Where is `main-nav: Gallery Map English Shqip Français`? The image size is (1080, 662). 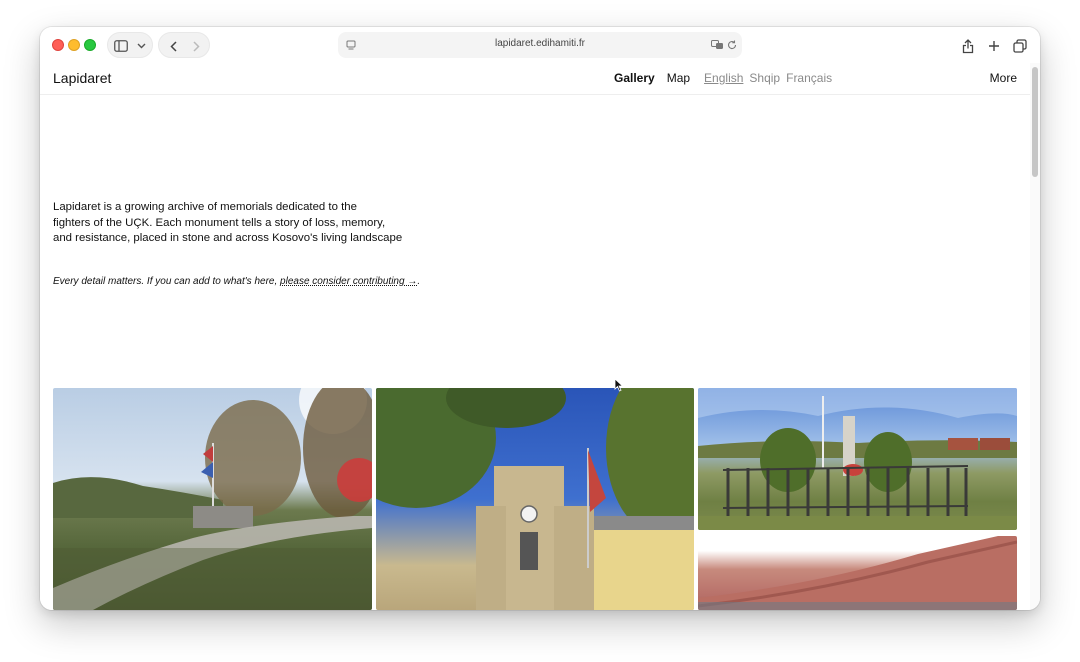
main-nav: Gallery Map English Shqip Français is located at coordinates (726, 78).